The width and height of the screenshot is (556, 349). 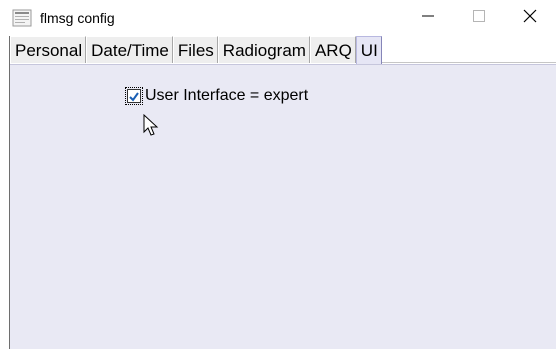 I want to click on mouse-pointer-icon, so click(x=152, y=125).